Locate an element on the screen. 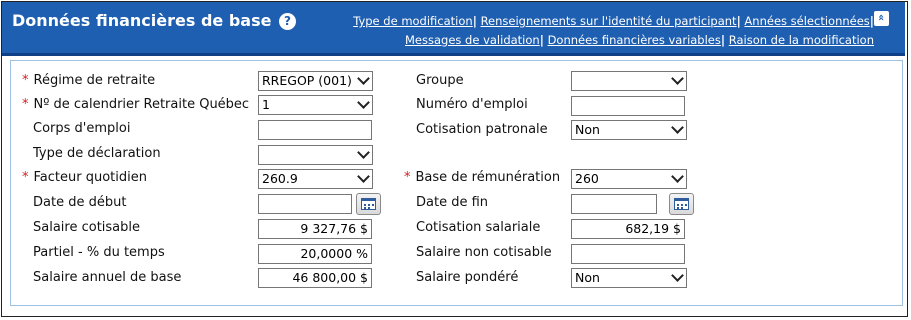  link-type-modification: Type de modification is located at coordinates (412, 21).